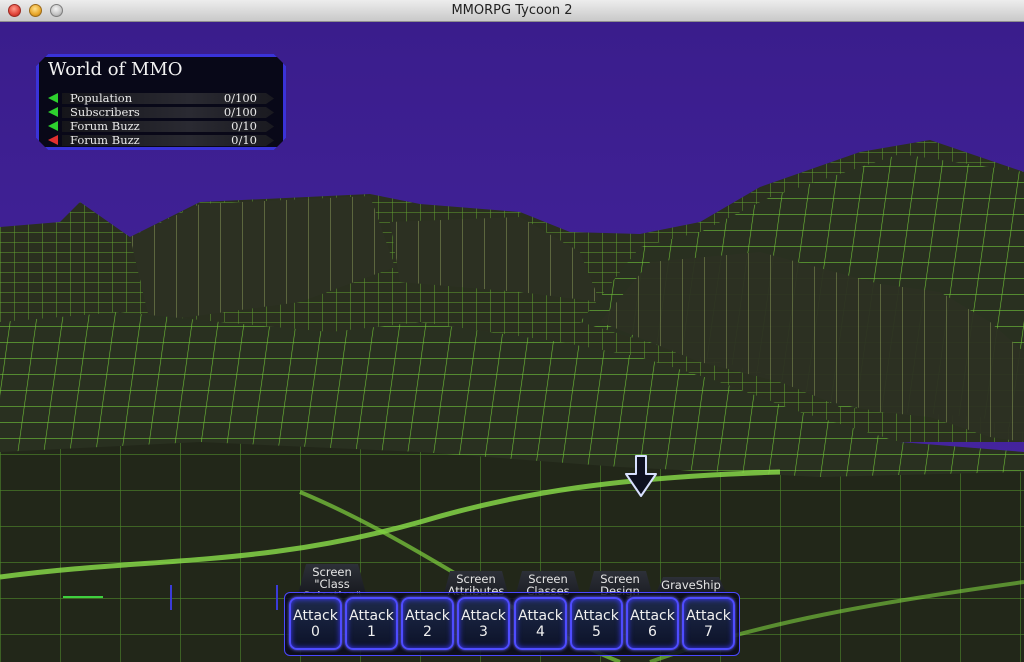 This screenshot has height=662, width=1024. I want to click on stat-label: Subscribers, so click(105, 112).